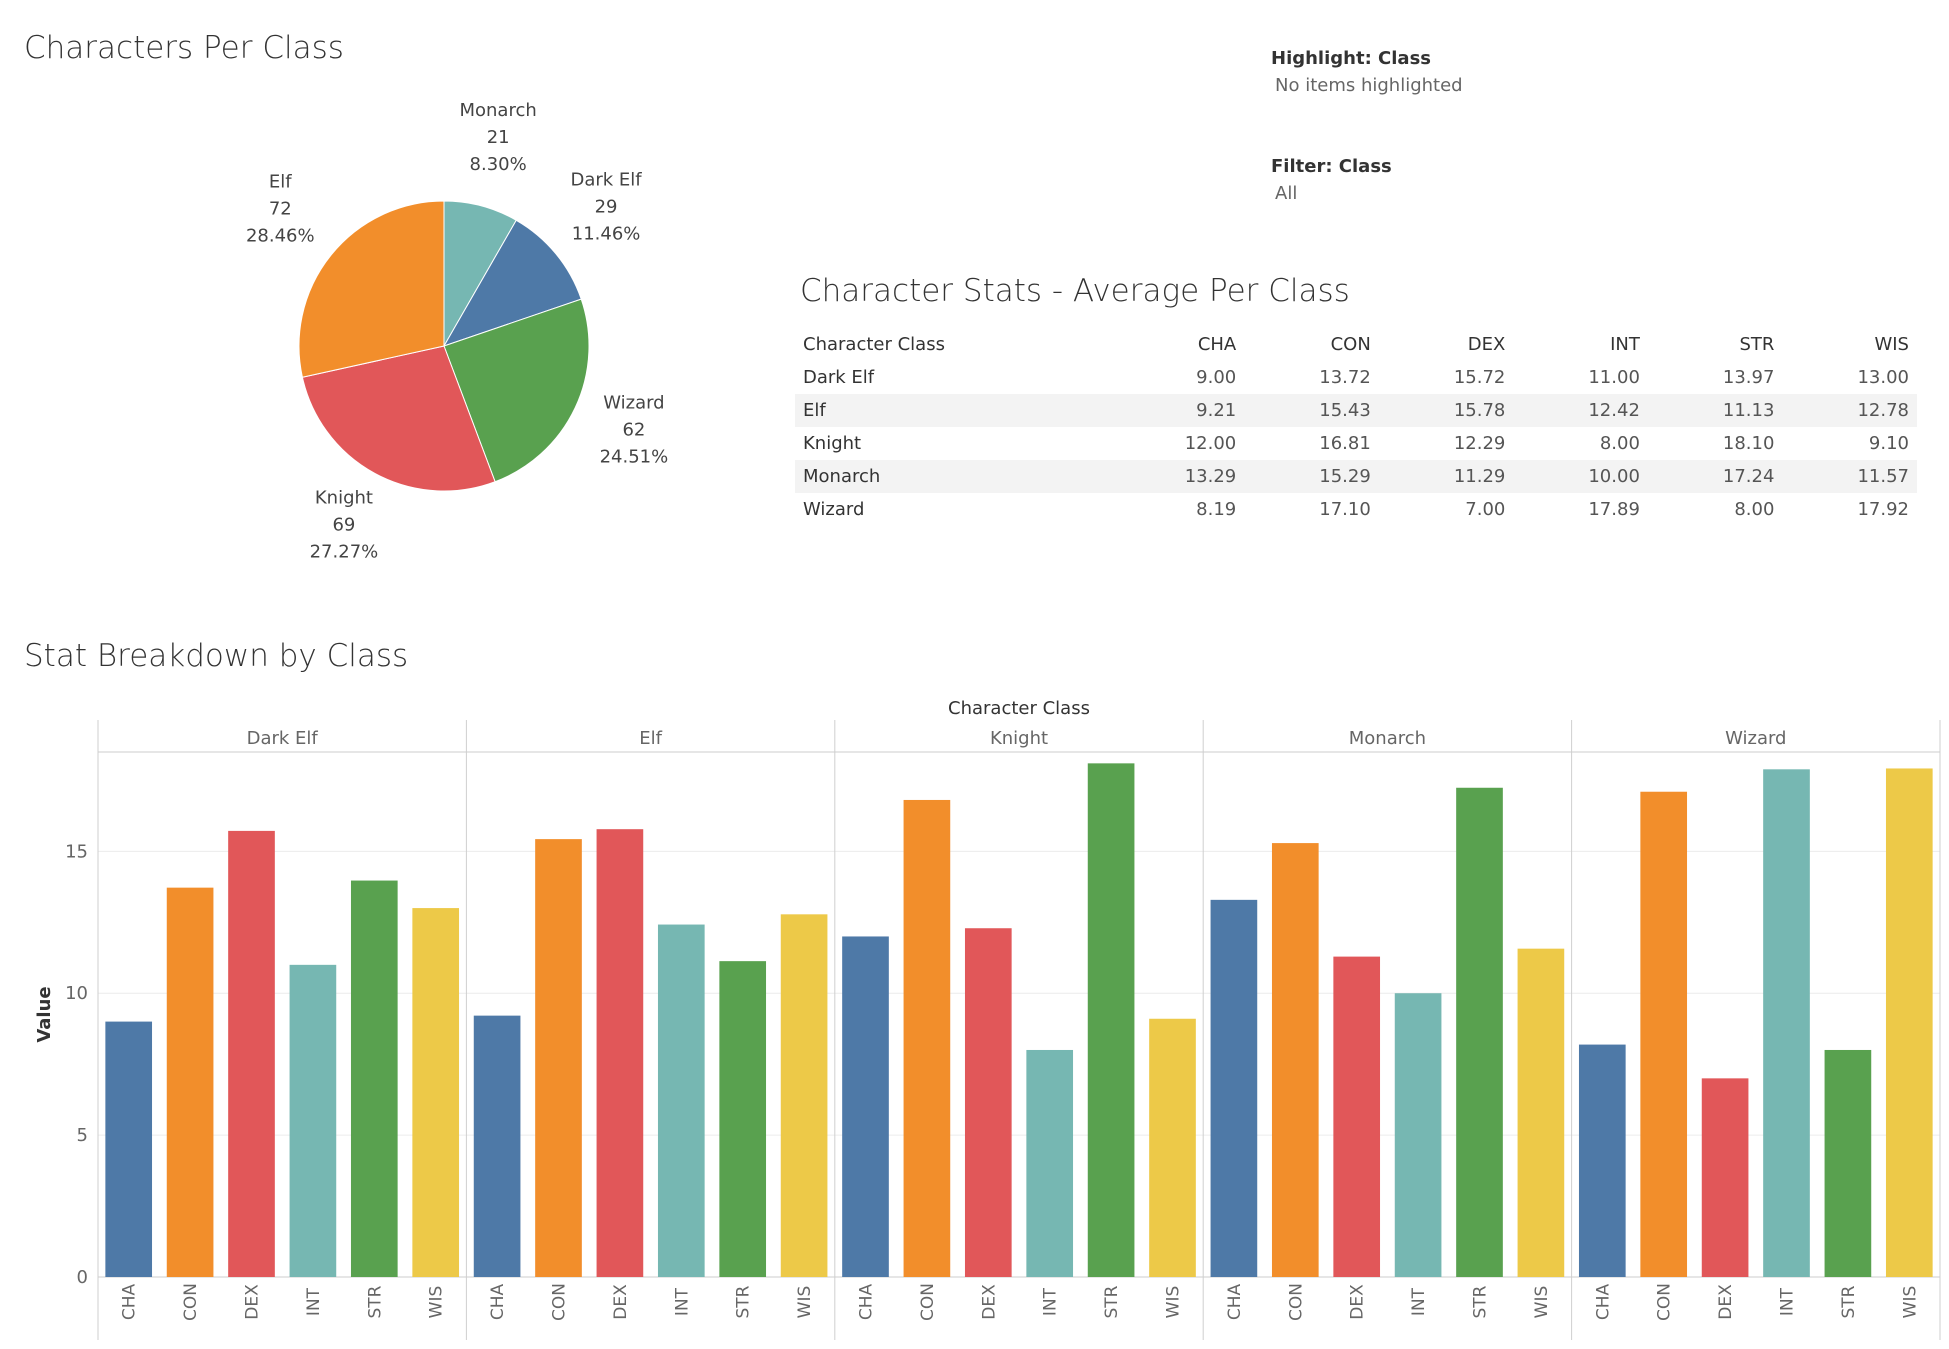 The height and width of the screenshot is (1349, 1949). I want to click on stats-cell-int: 11.00, so click(1614, 377).